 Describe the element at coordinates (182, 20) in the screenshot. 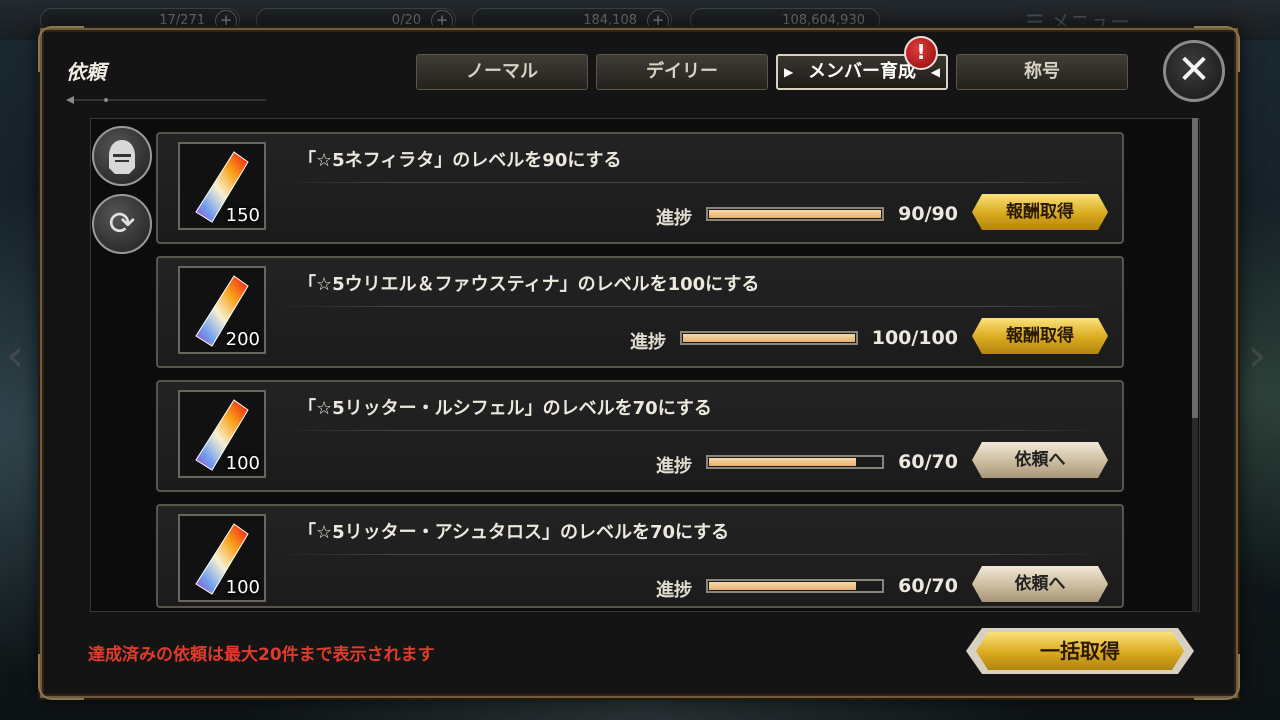

I see `ap-value: 17/271` at that location.